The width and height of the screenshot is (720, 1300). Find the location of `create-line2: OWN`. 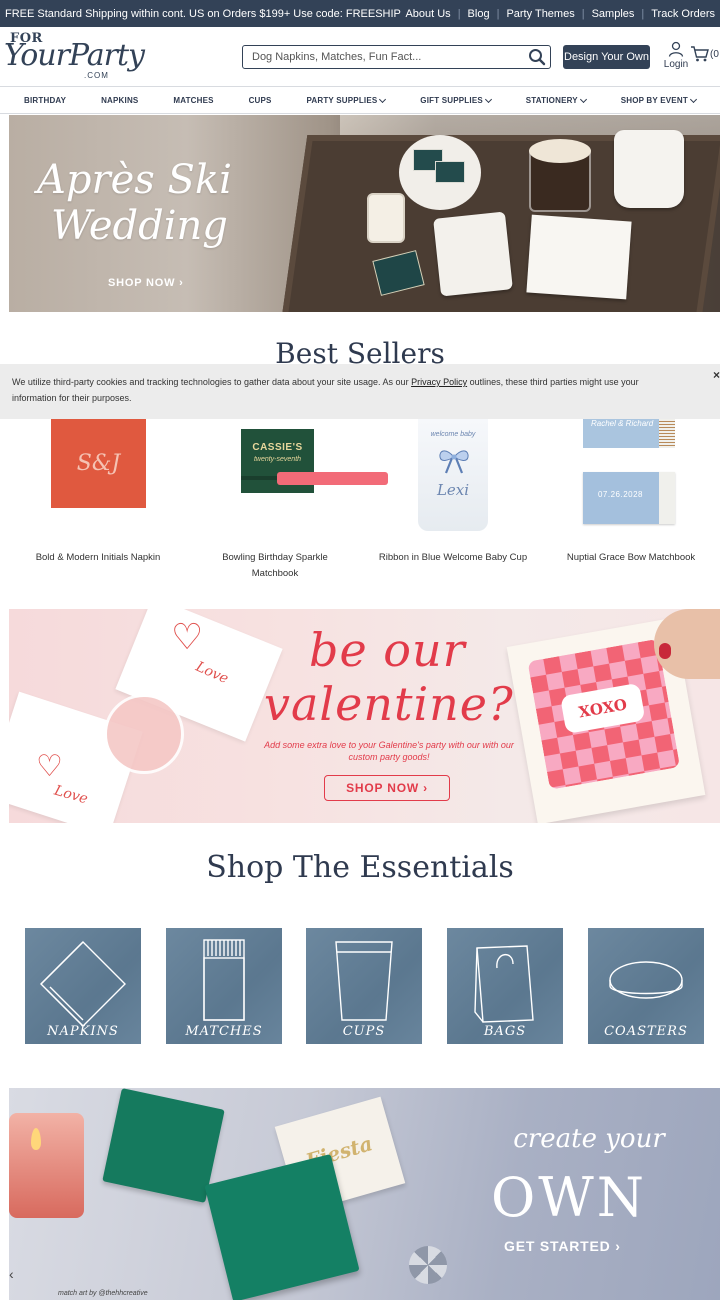

create-line2: OWN is located at coordinates (569, 1197).